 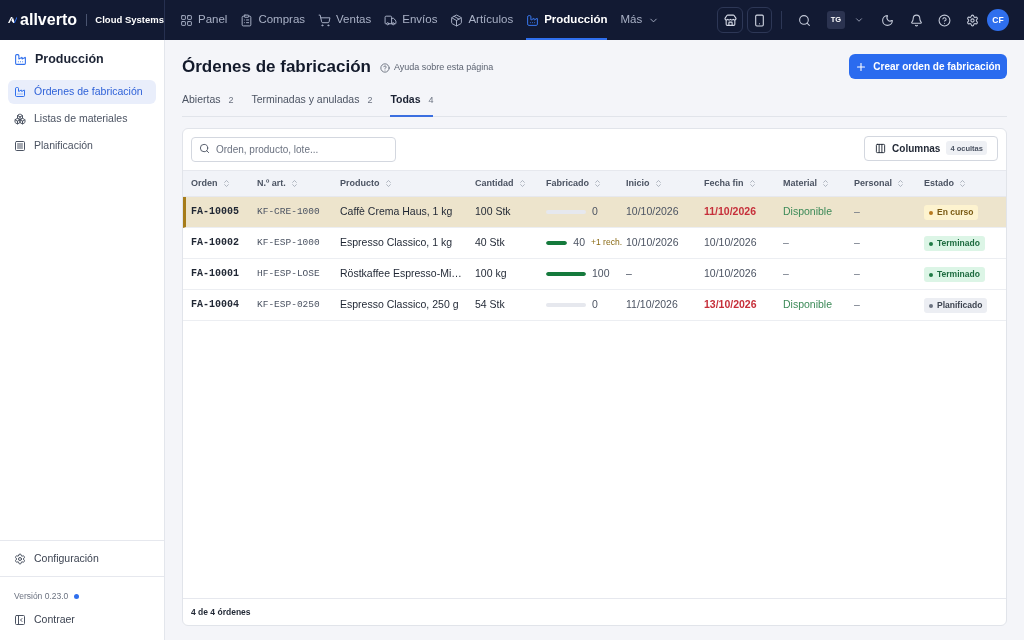 I want to click on filter-tab: Terminadas y anuladas 2, so click(x=312, y=104).